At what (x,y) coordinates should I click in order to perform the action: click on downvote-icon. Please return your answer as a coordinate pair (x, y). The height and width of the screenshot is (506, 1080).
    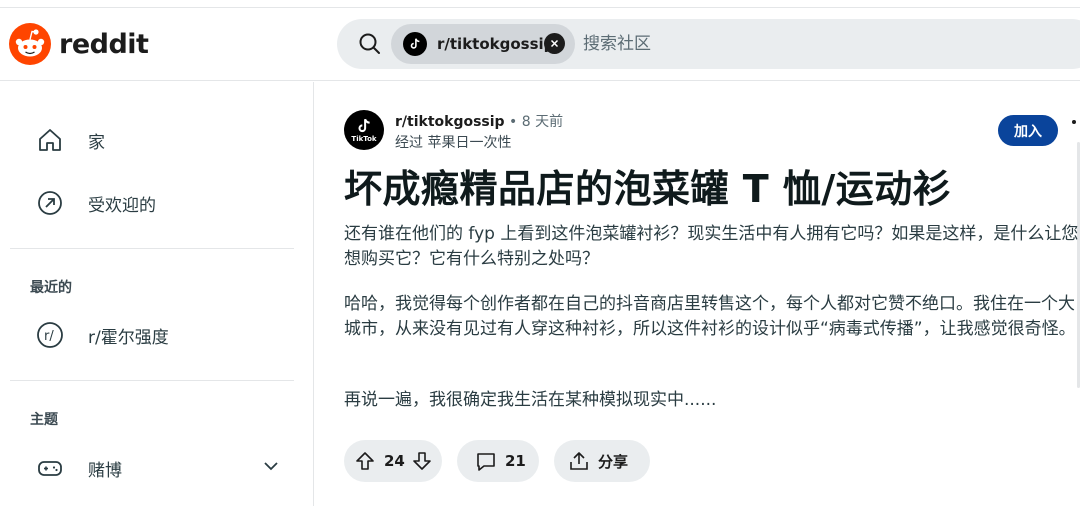
    Looking at the image, I should click on (422, 461).